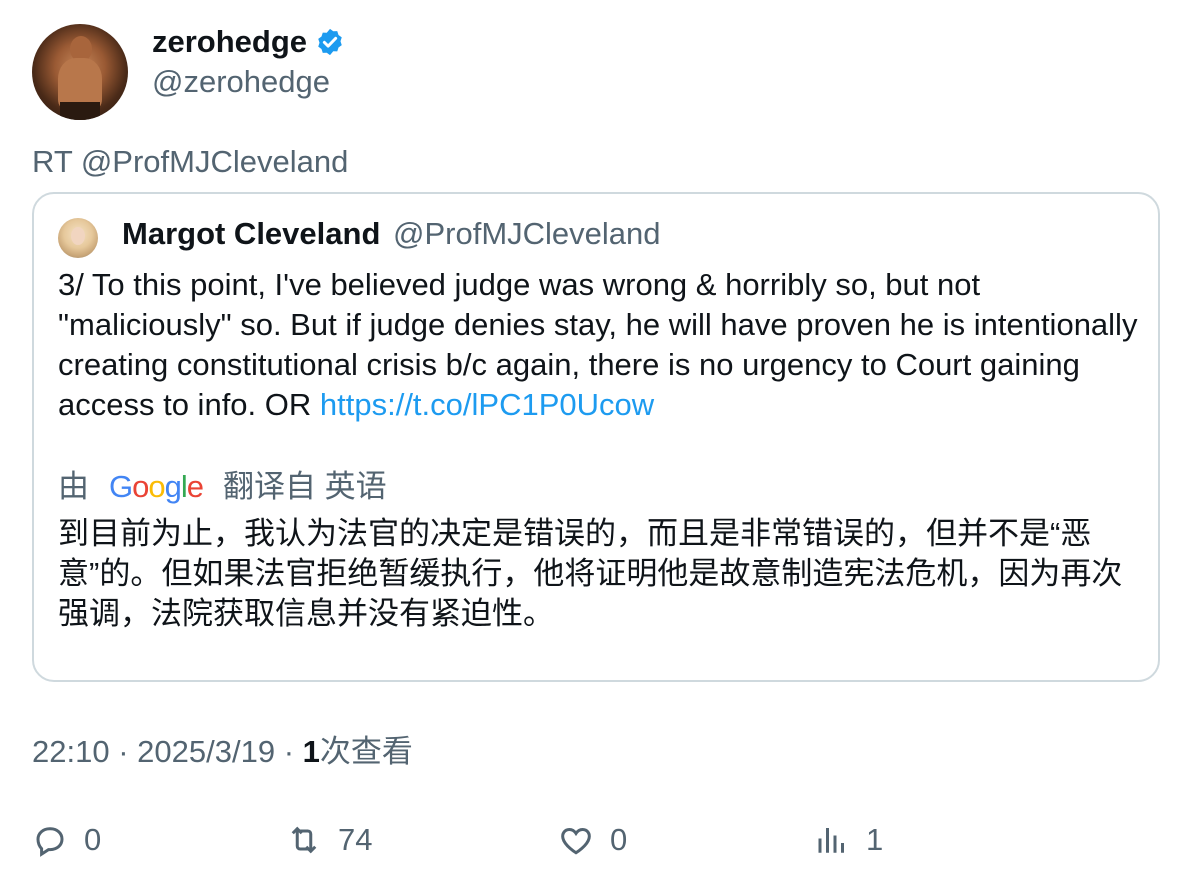  I want to click on translation-prefix: 由, so click(73, 486).